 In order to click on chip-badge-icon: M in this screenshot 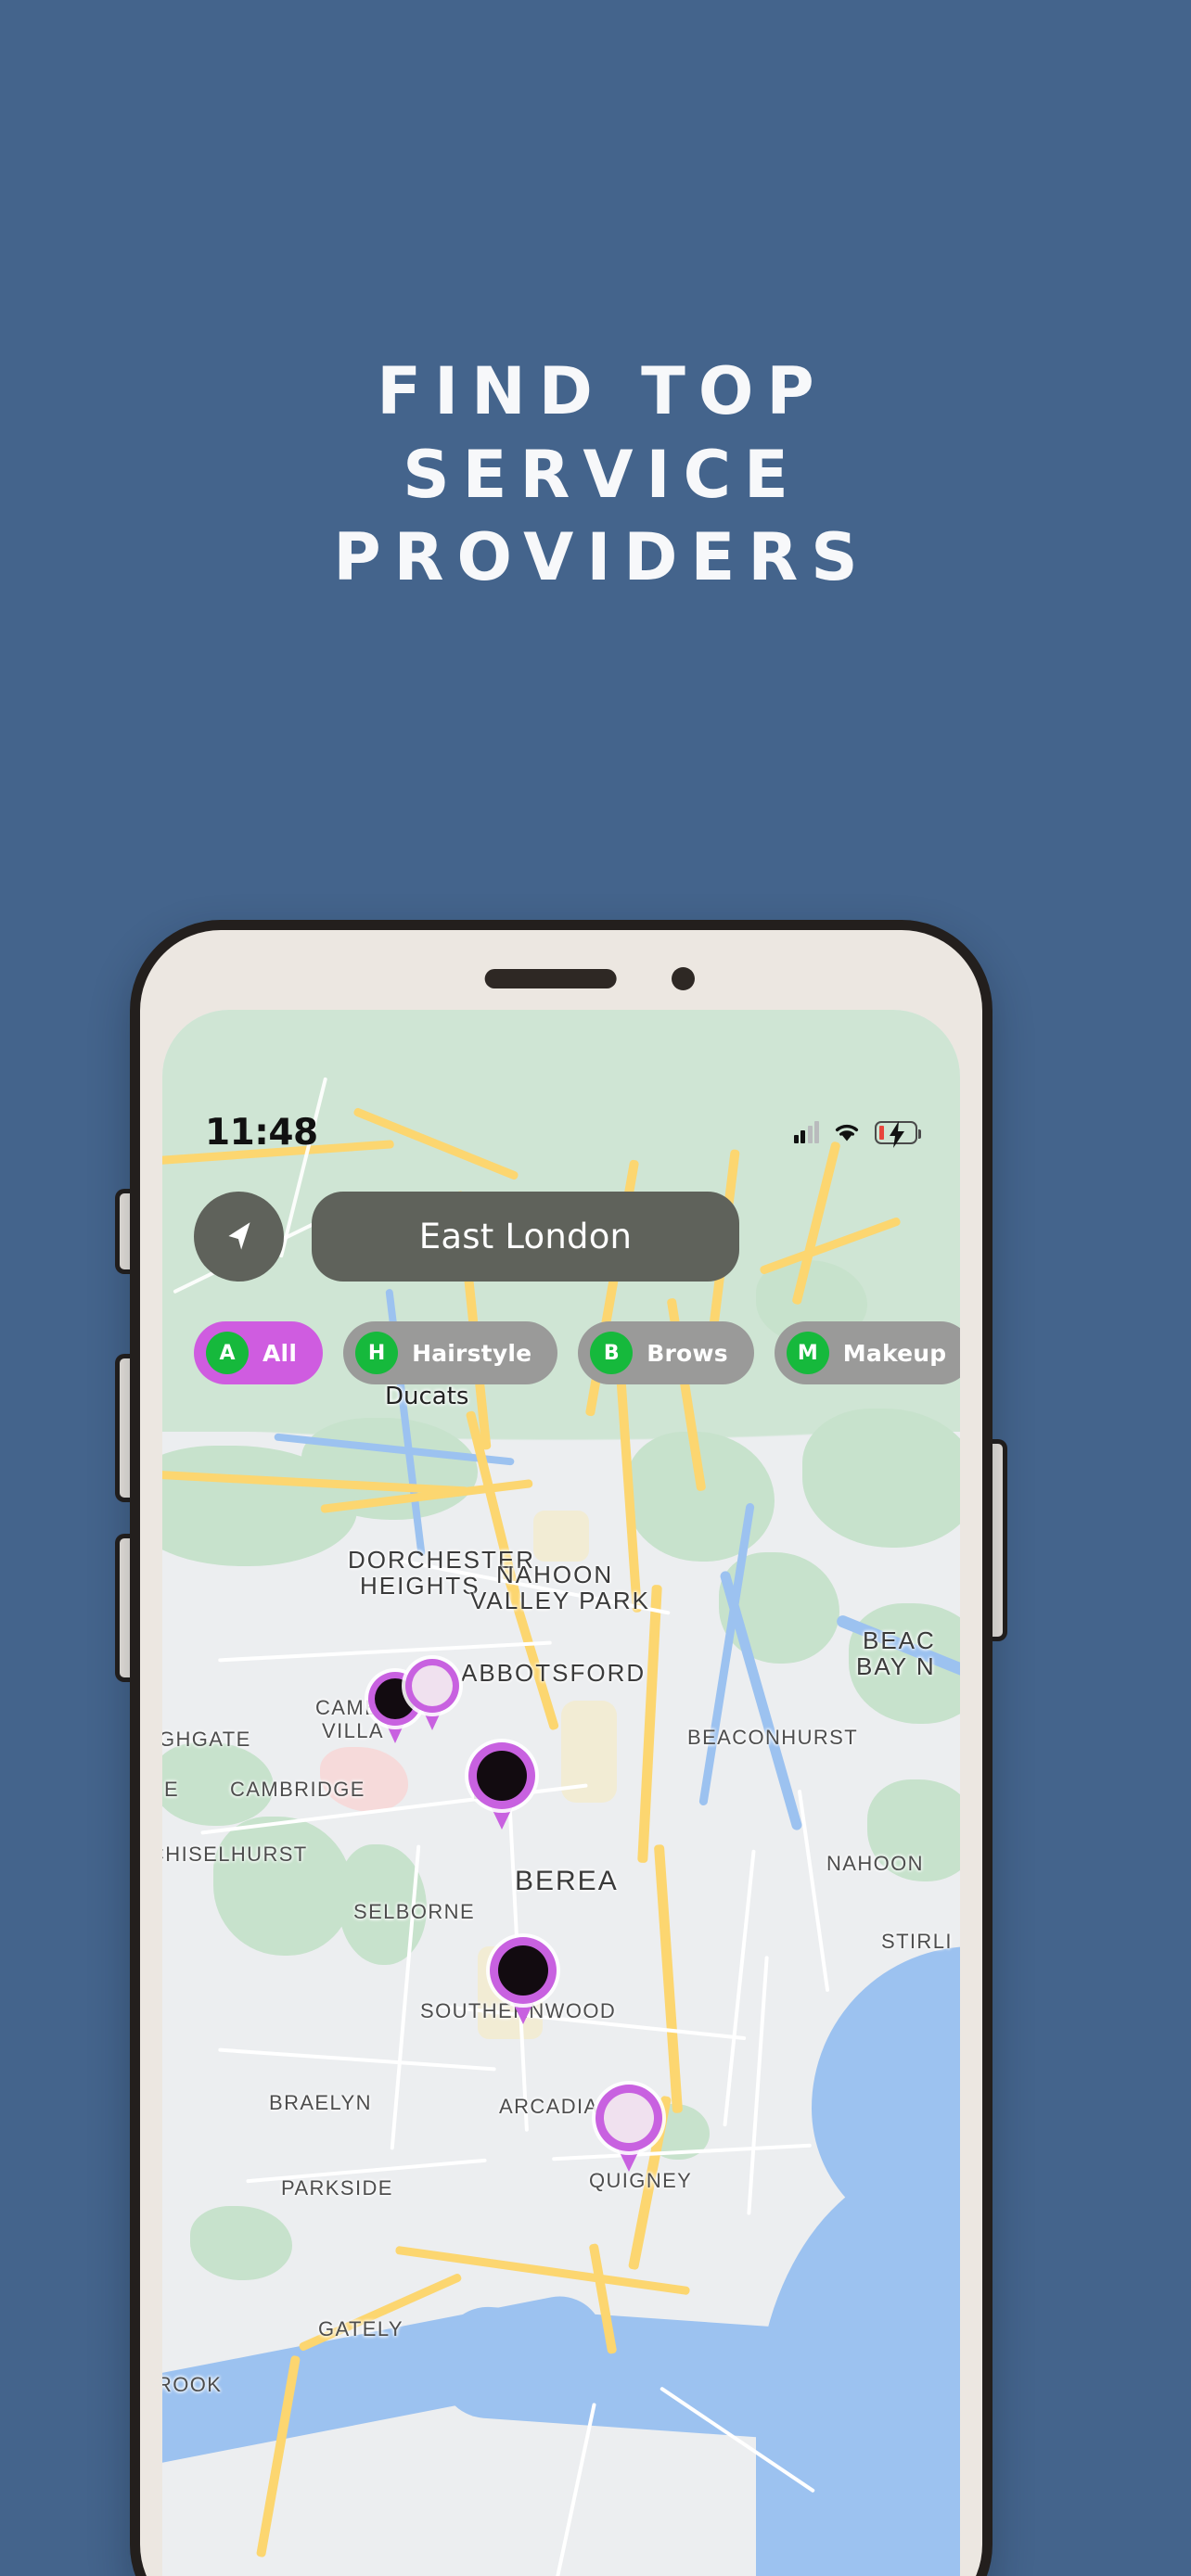, I will do `click(807, 1353)`.